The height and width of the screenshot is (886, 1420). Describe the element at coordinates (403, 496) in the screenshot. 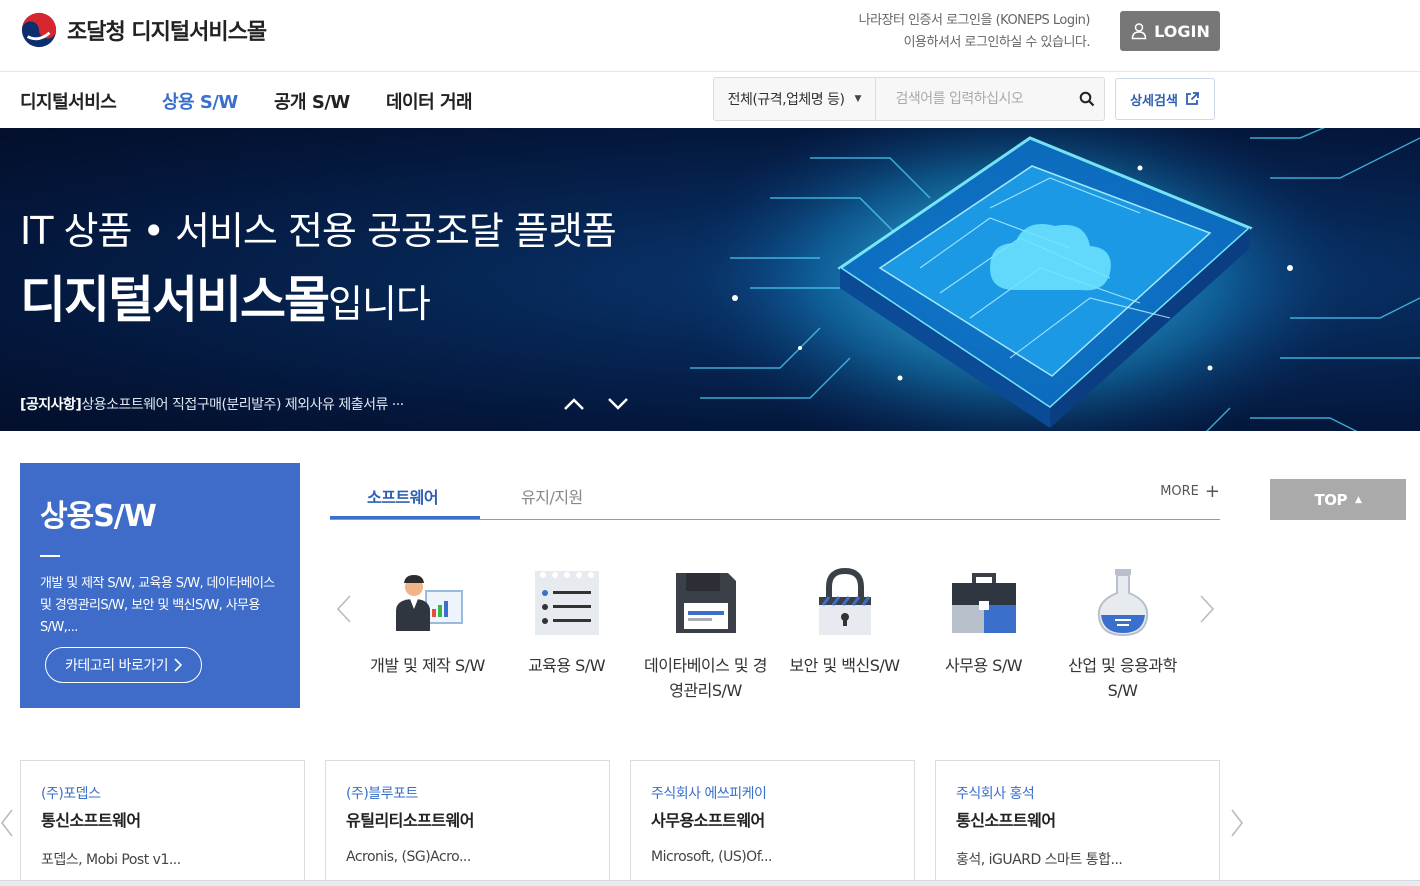

I see `tab-software: 소프트웨어` at that location.